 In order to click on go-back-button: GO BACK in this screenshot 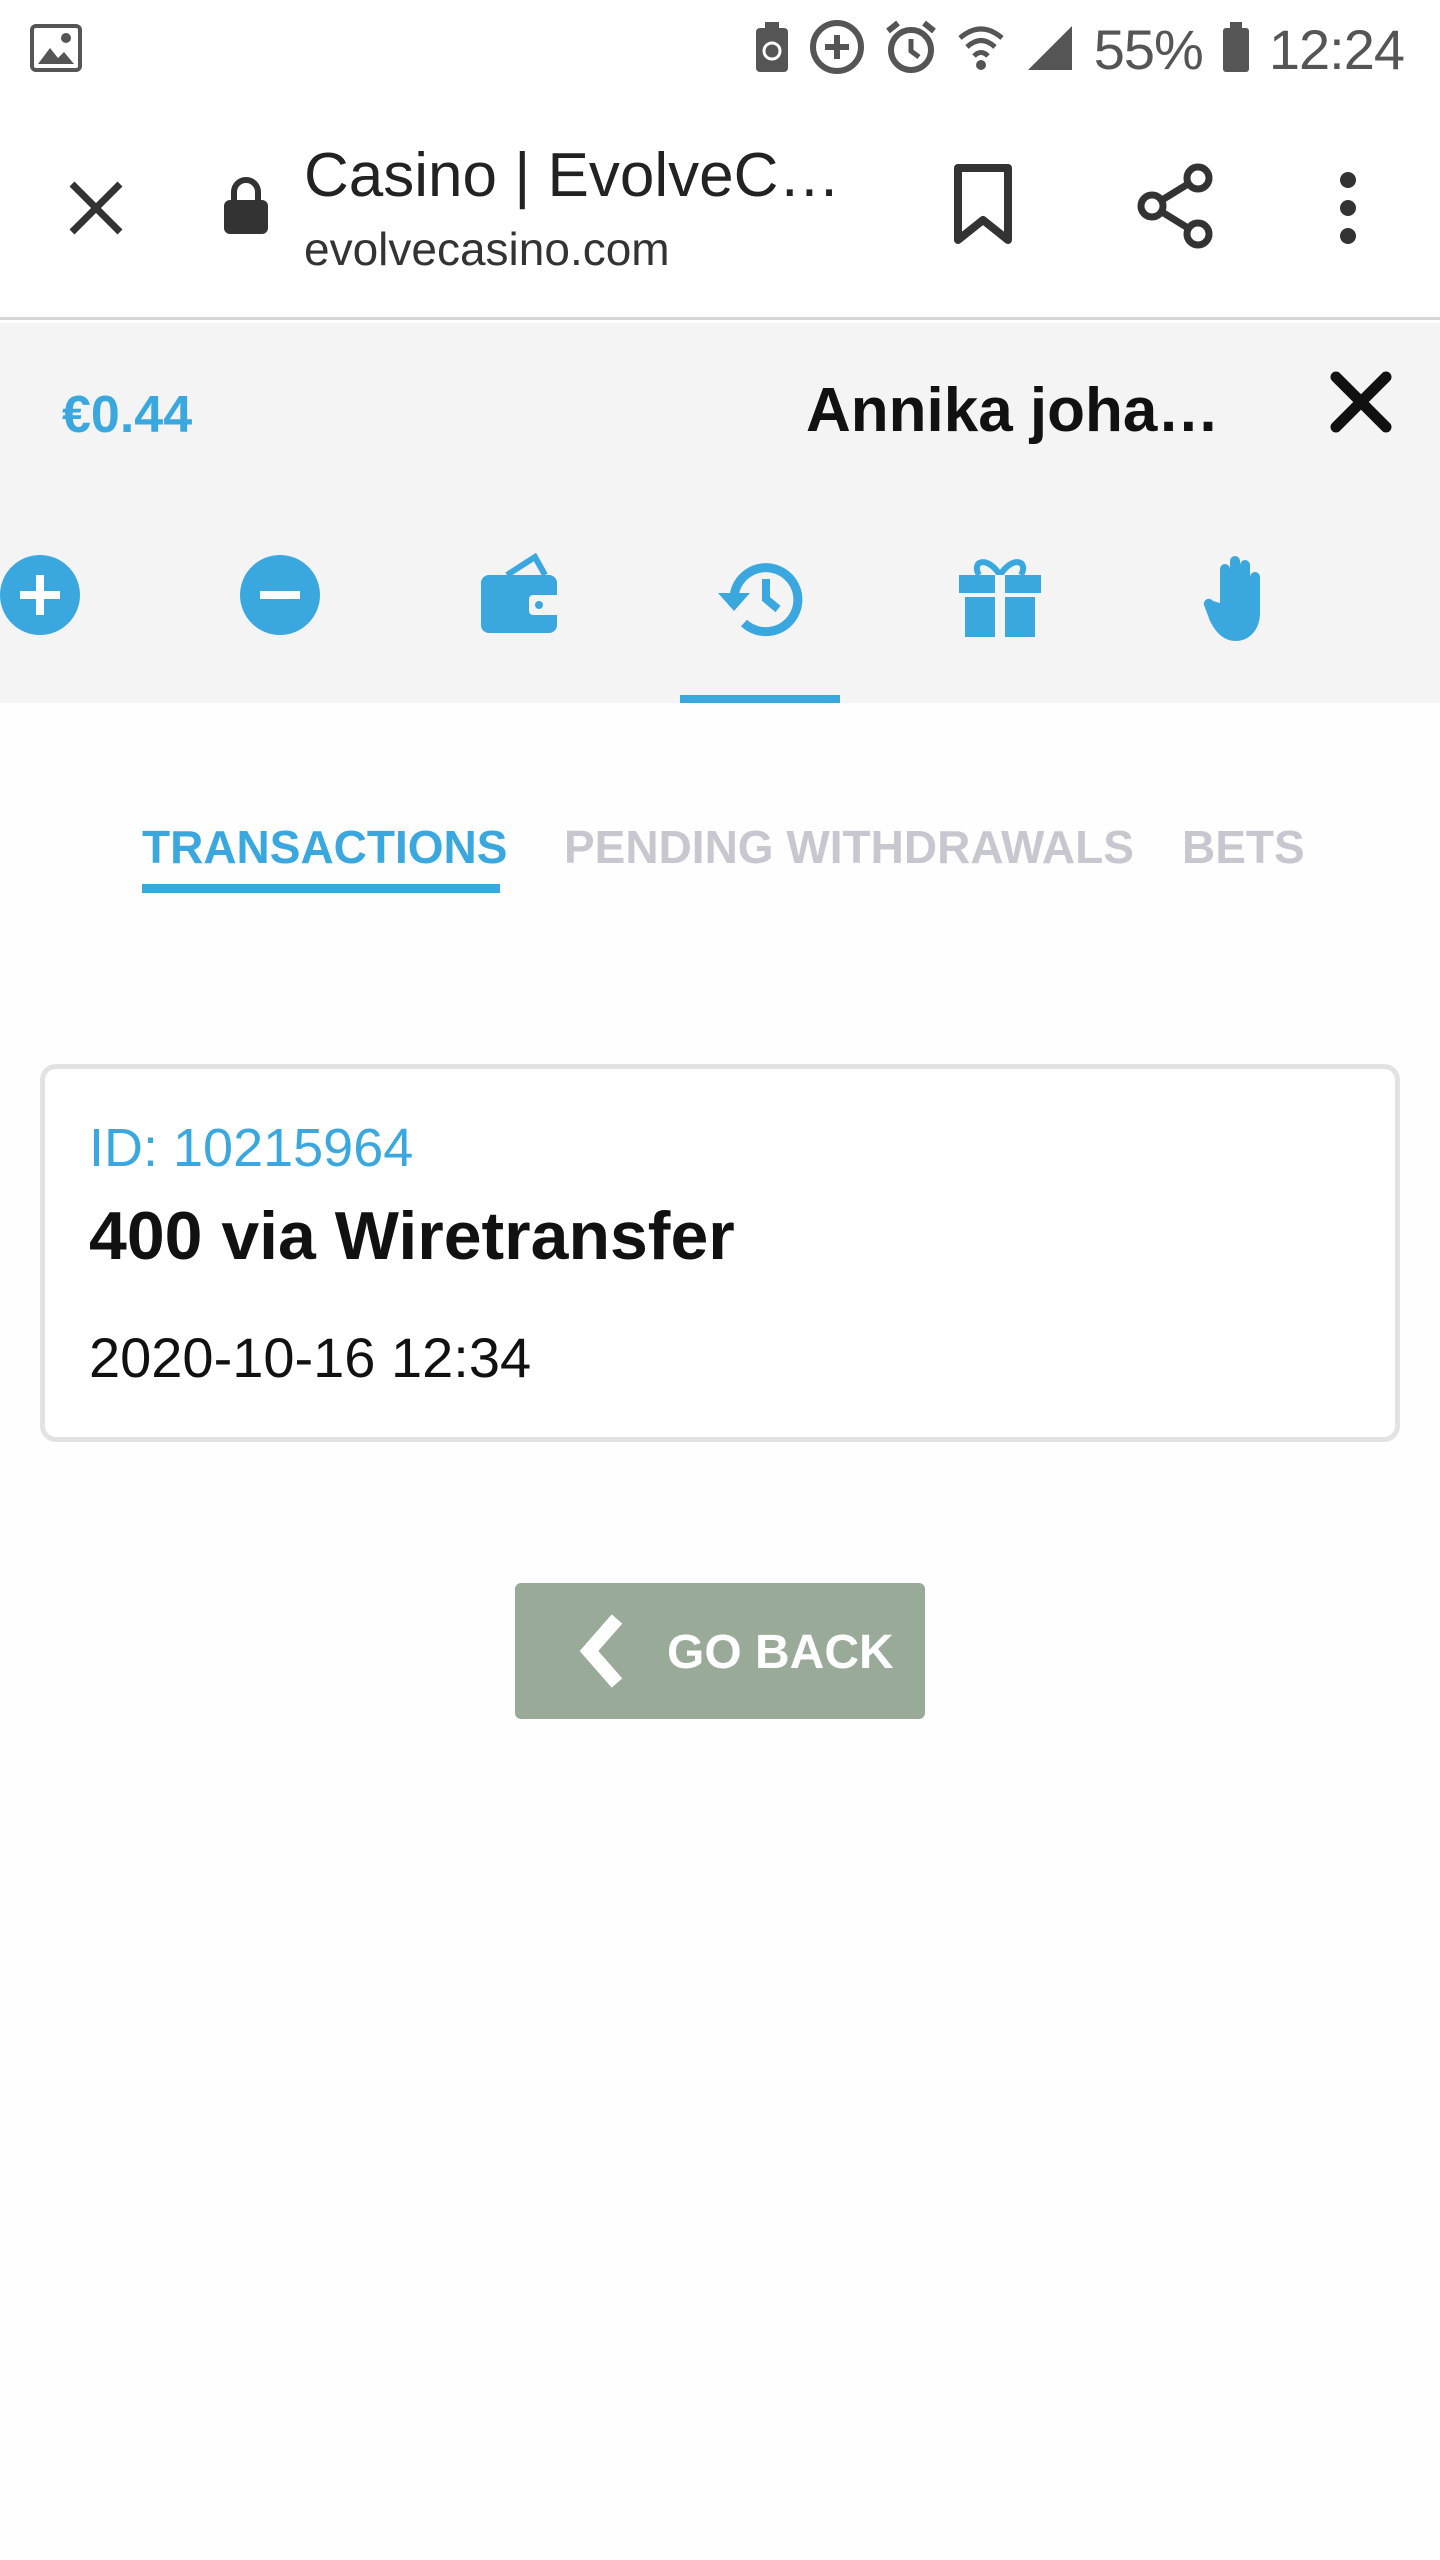, I will do `click(720, 1651)`.